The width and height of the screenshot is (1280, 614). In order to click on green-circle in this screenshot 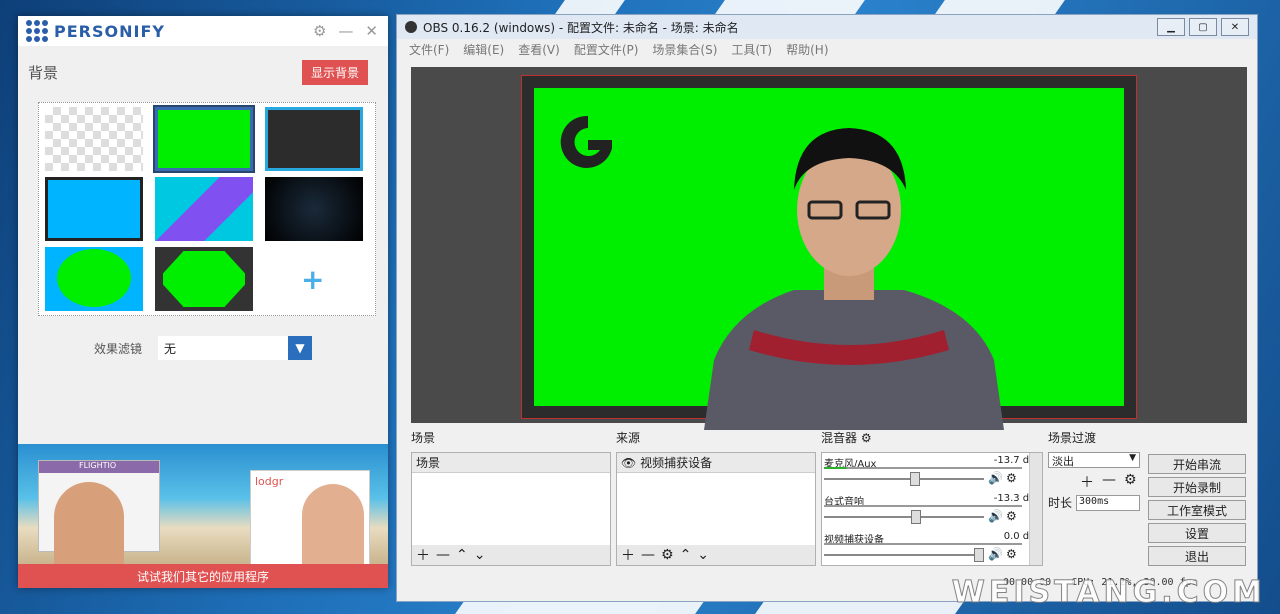, I will do `click(94, 278)`.